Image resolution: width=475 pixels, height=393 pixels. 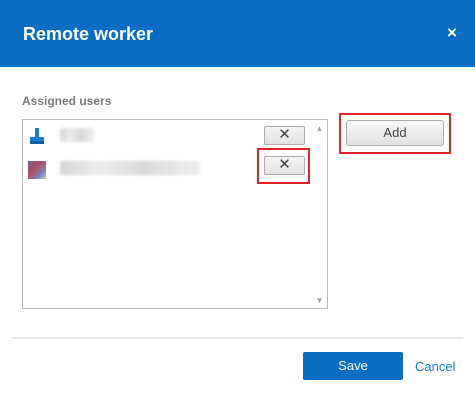 I want to click on list-item: ✕, so click(x=168, y=135).